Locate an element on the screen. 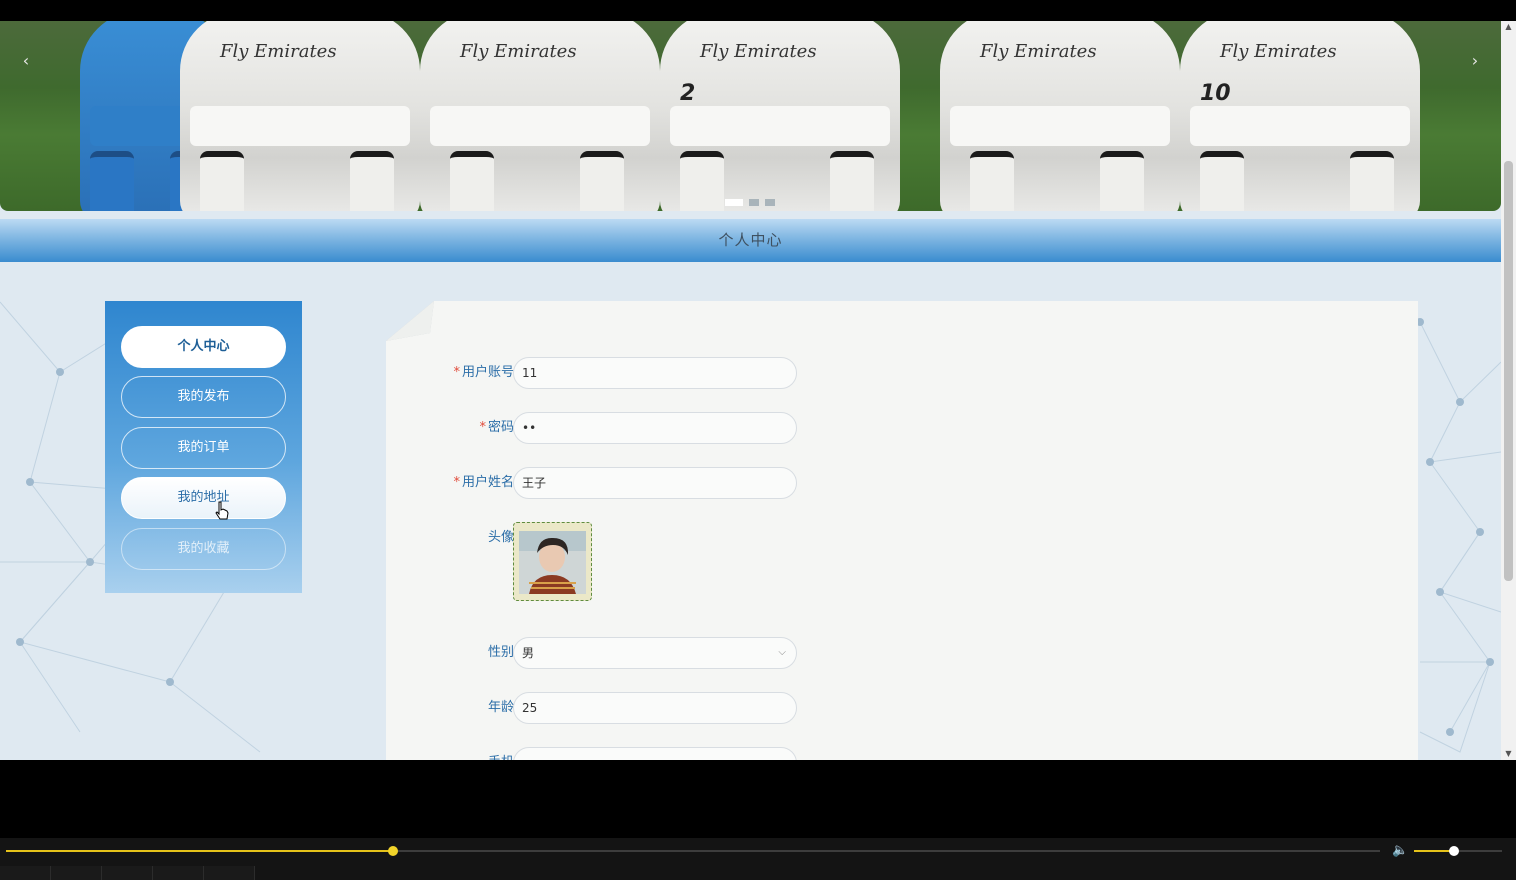 This screenshot has width=1516, height=880. volume-icon: 🔈 is located at coordinates (1400, 851).